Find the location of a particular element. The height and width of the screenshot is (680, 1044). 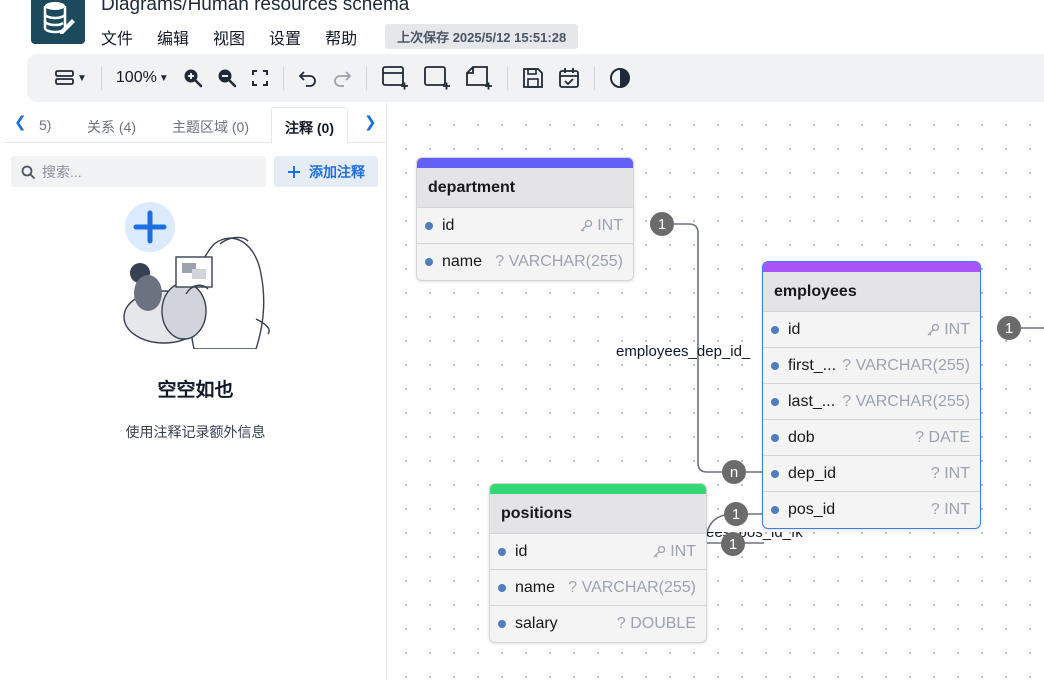

field-type: INT is located at coordinates (674, 552).